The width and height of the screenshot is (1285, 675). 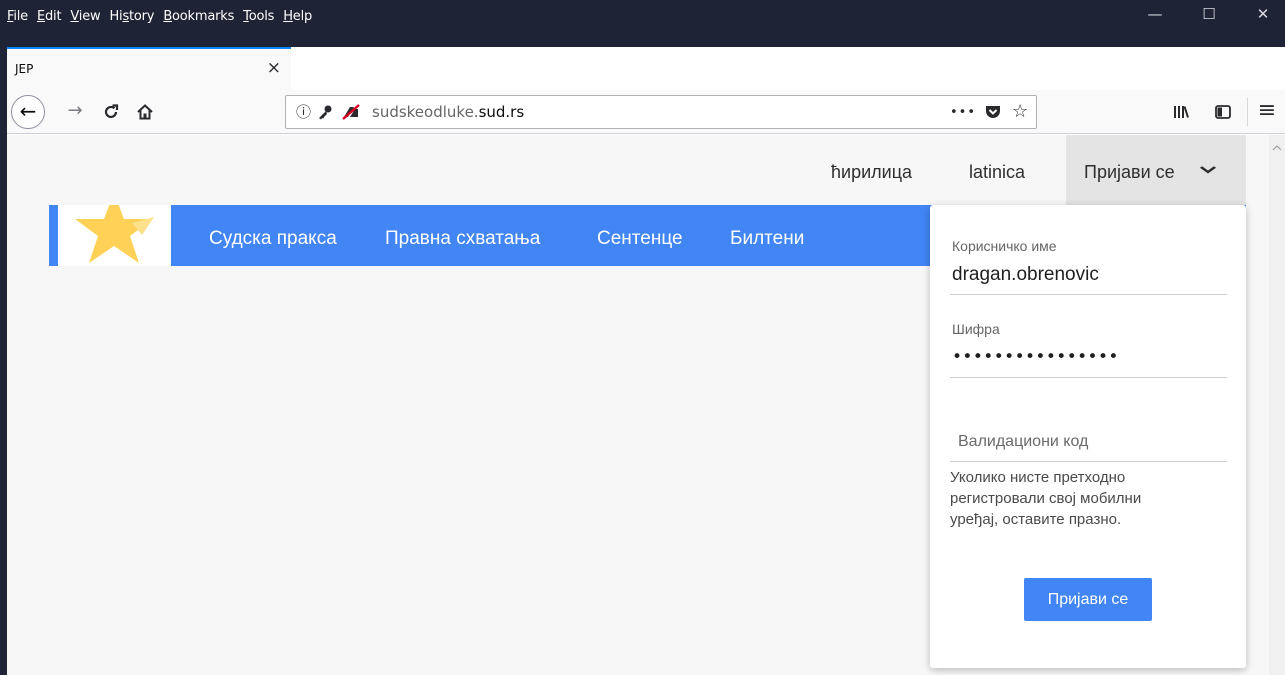 I want to click on reload-button, so click(x=111, y=112).